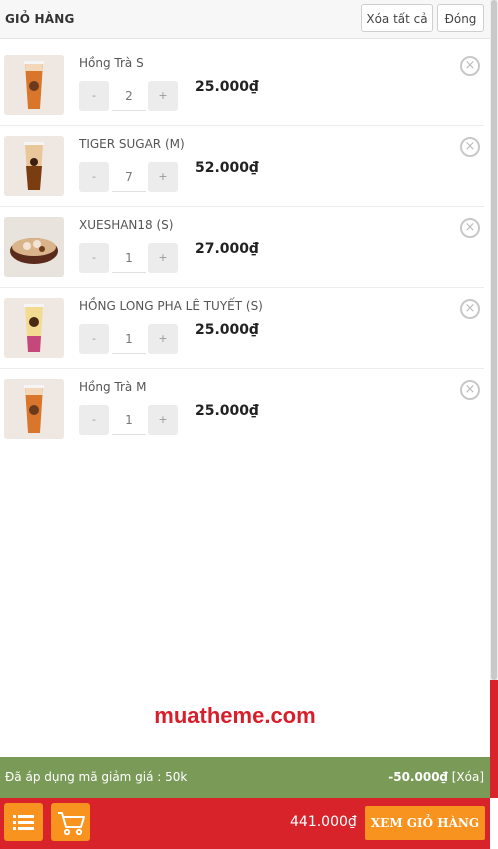  Describe the element at coordinates (245, 19) in the screenshot. I see `cart-header: GIỎ HÀNG Xóa tất cả Đóng` at that location.